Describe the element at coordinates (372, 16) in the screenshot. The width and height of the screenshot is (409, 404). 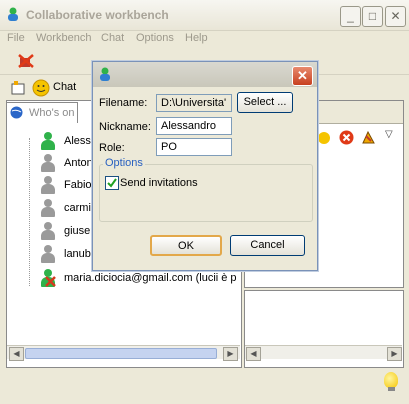
I see `maximize-icon: □` at that location.